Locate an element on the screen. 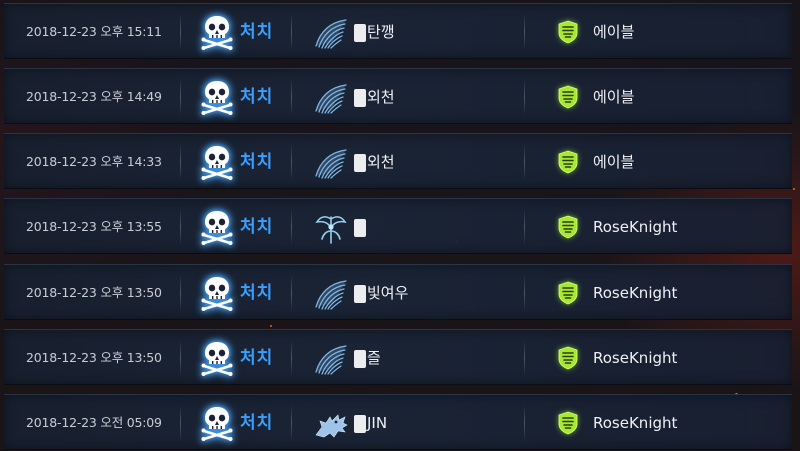  kill-log-row: 2018-12-23 오전 05:09 처치 JIN RoseKnight is located at coordinates (398, 422).